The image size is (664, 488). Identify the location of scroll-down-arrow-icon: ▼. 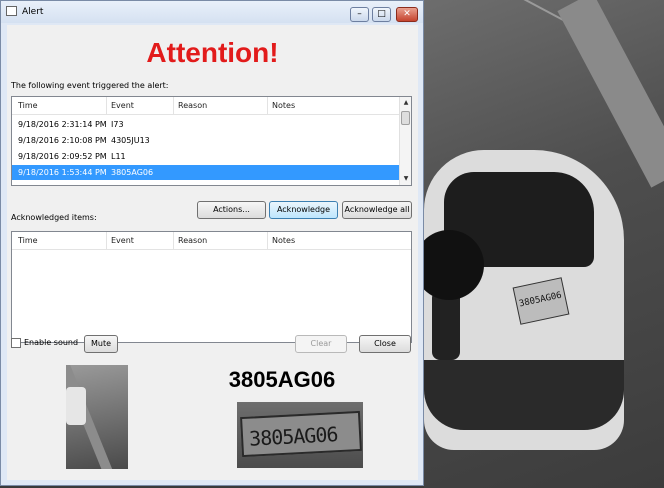
(405, 179).